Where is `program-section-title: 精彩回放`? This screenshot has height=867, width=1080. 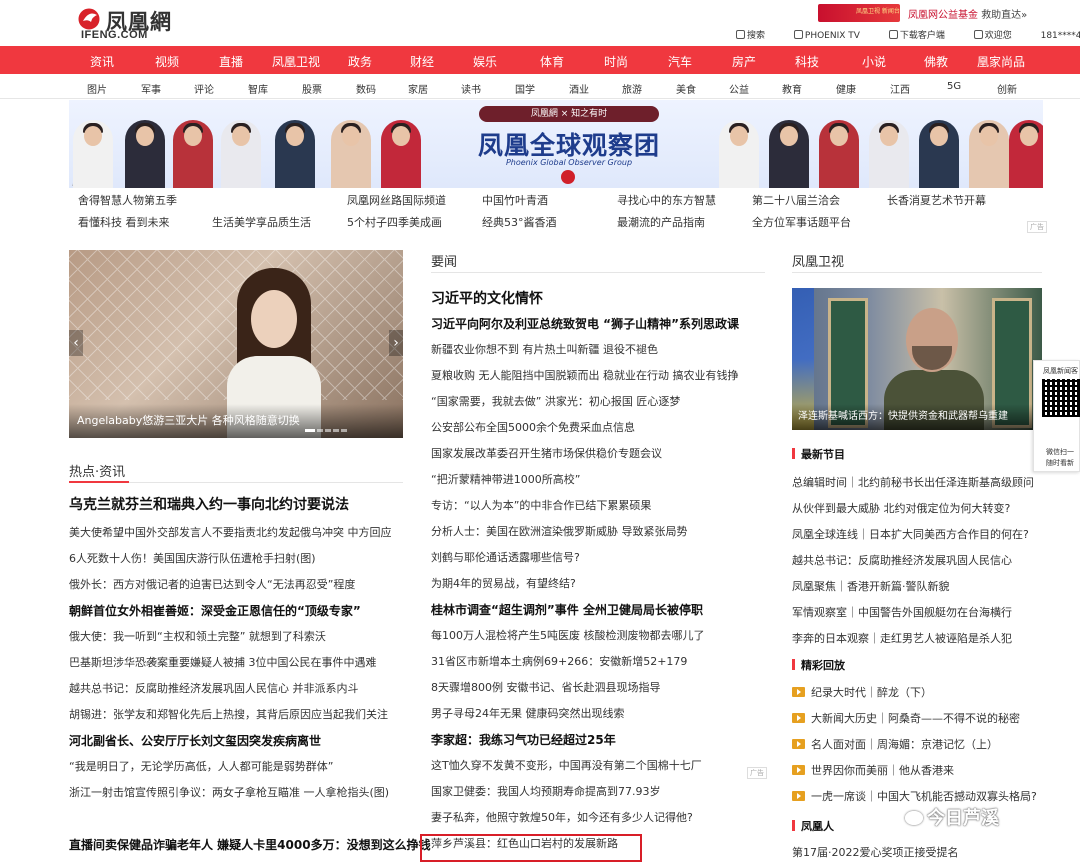
program-section-title: 精彩回放 is located at coordinates (818, 665).